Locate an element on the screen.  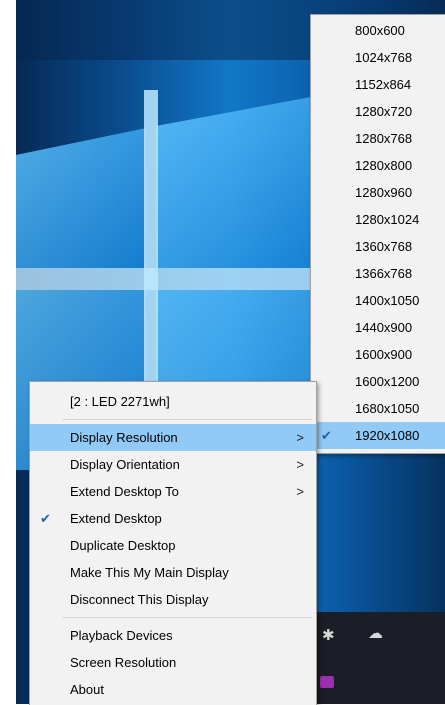
menu-item-label: Disconnect This Display is located at coordinates (139, 599).